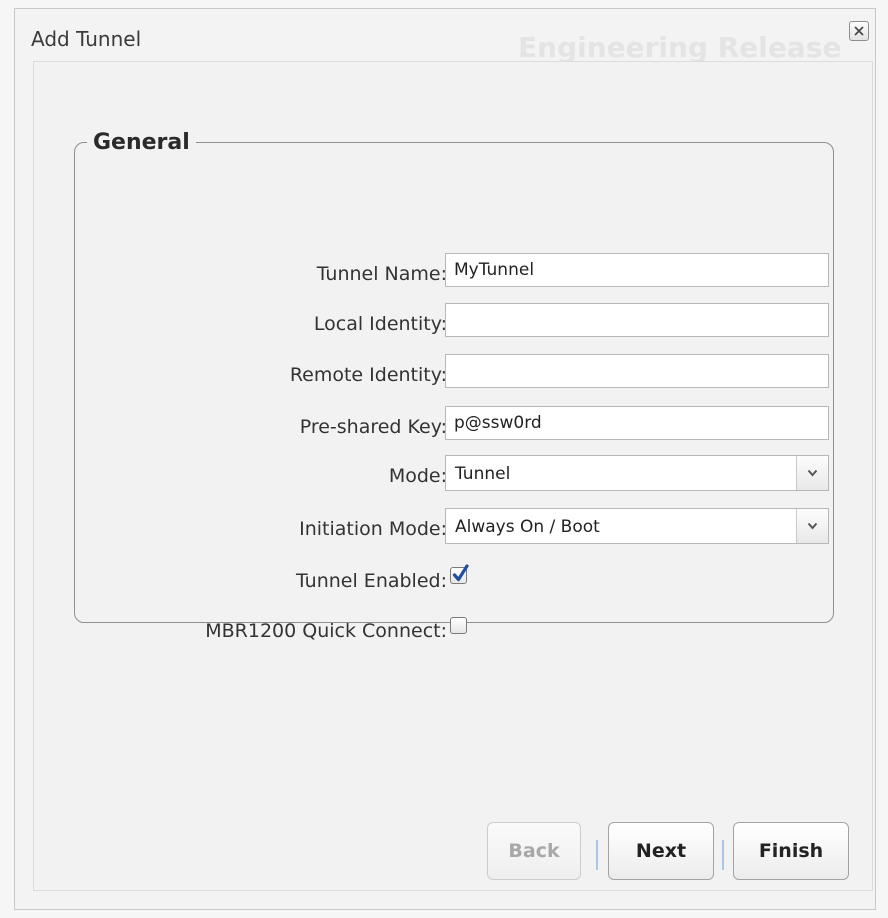 The width and height of the screenshot is (888, 918). I want to click on initiation-mode-row: Initiation Mode: Always On / Boot, so click(455, 528).